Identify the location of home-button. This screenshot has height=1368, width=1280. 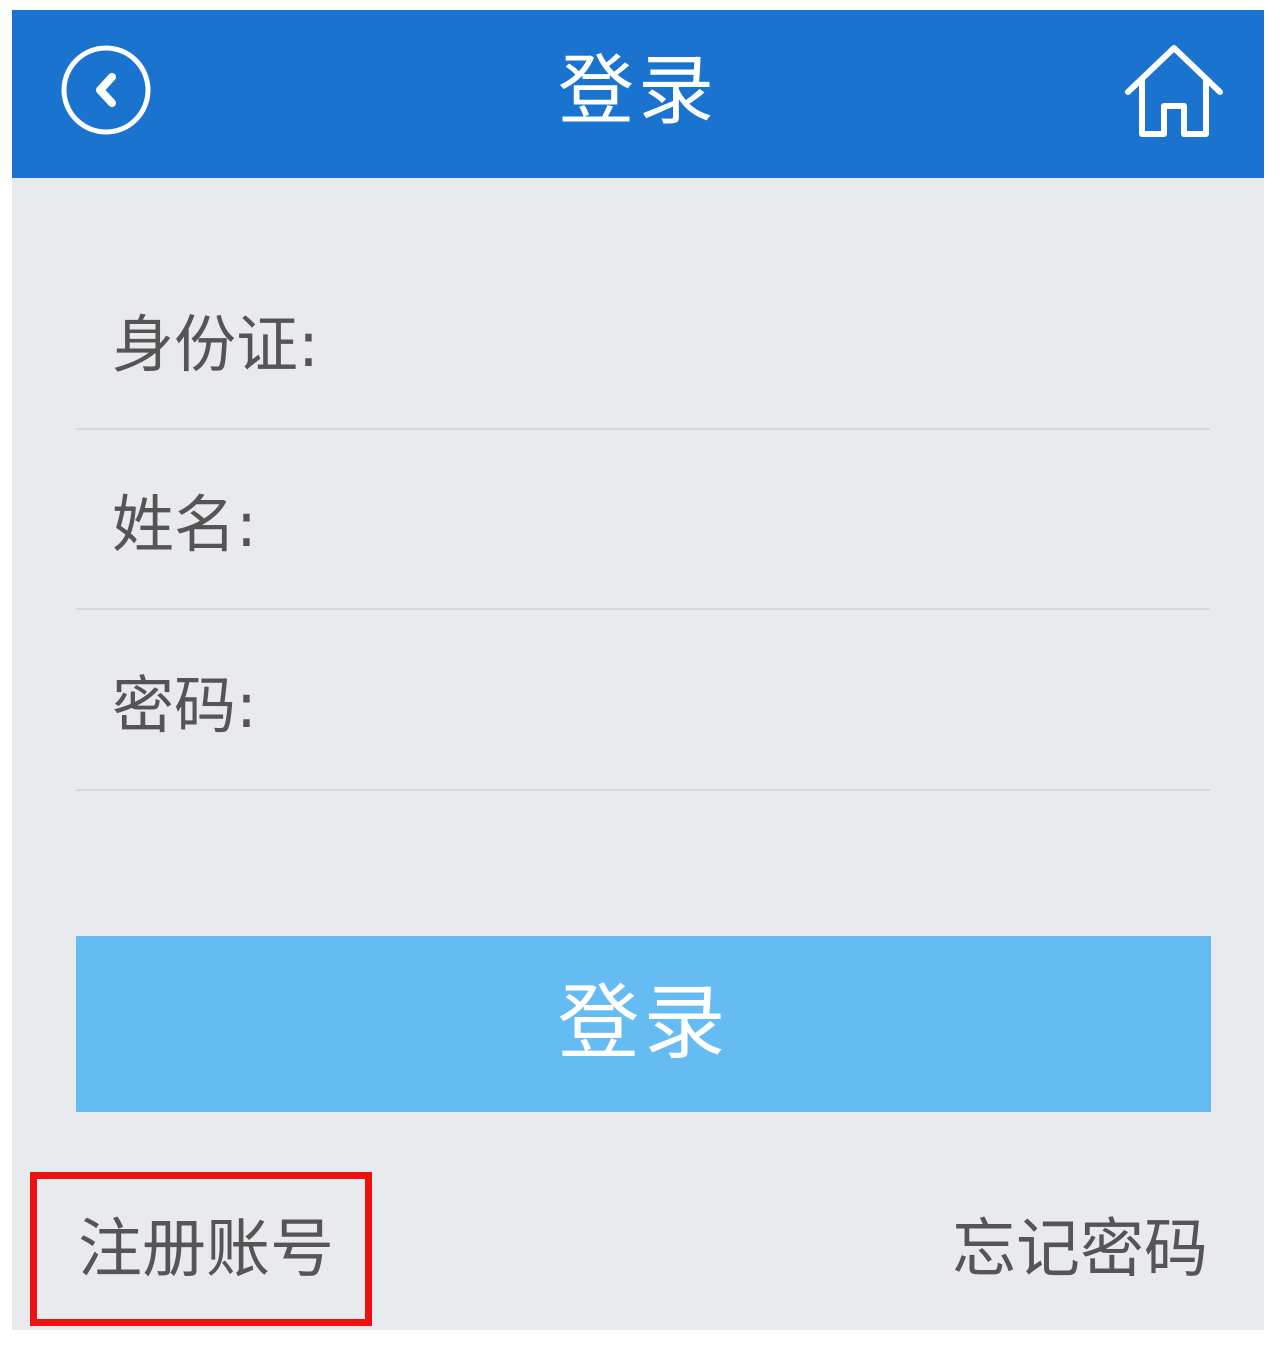
(1174, 90).